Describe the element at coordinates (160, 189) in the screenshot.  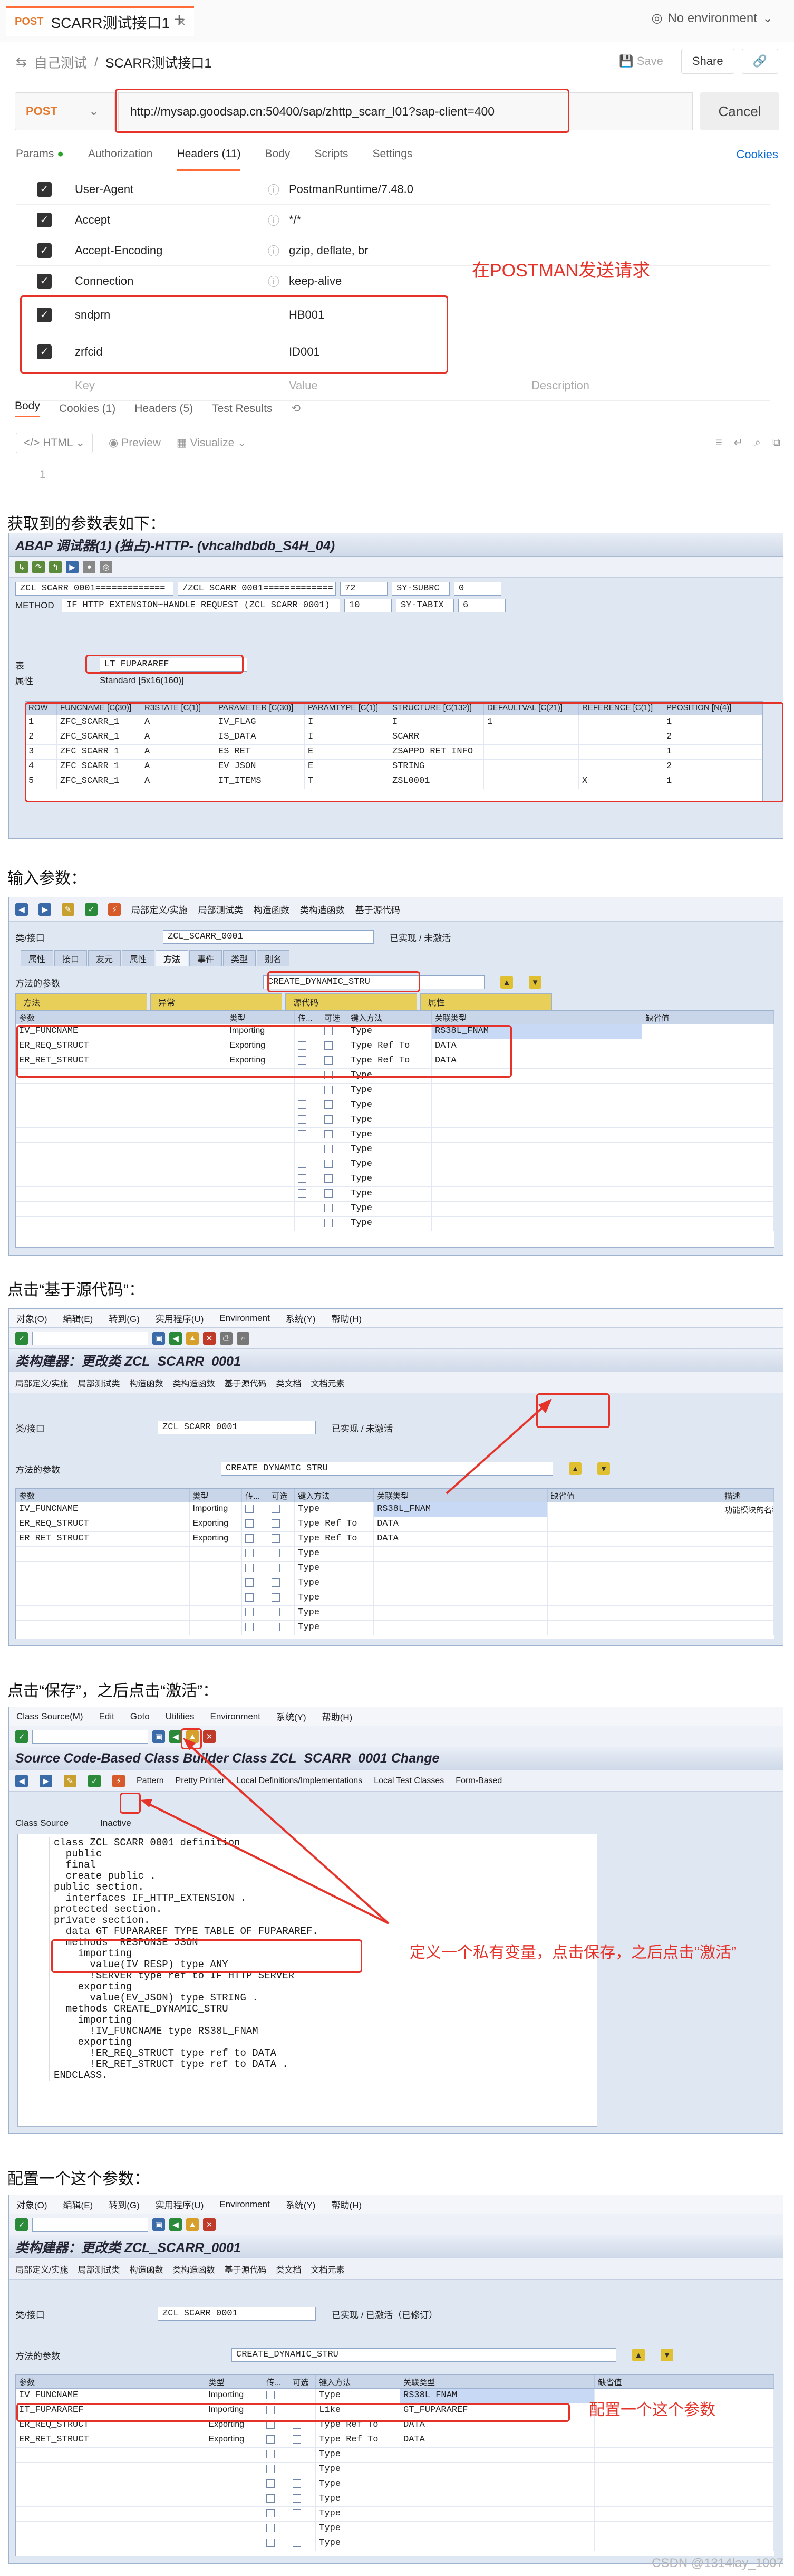
I see `header-key: User-Agent` at that location.